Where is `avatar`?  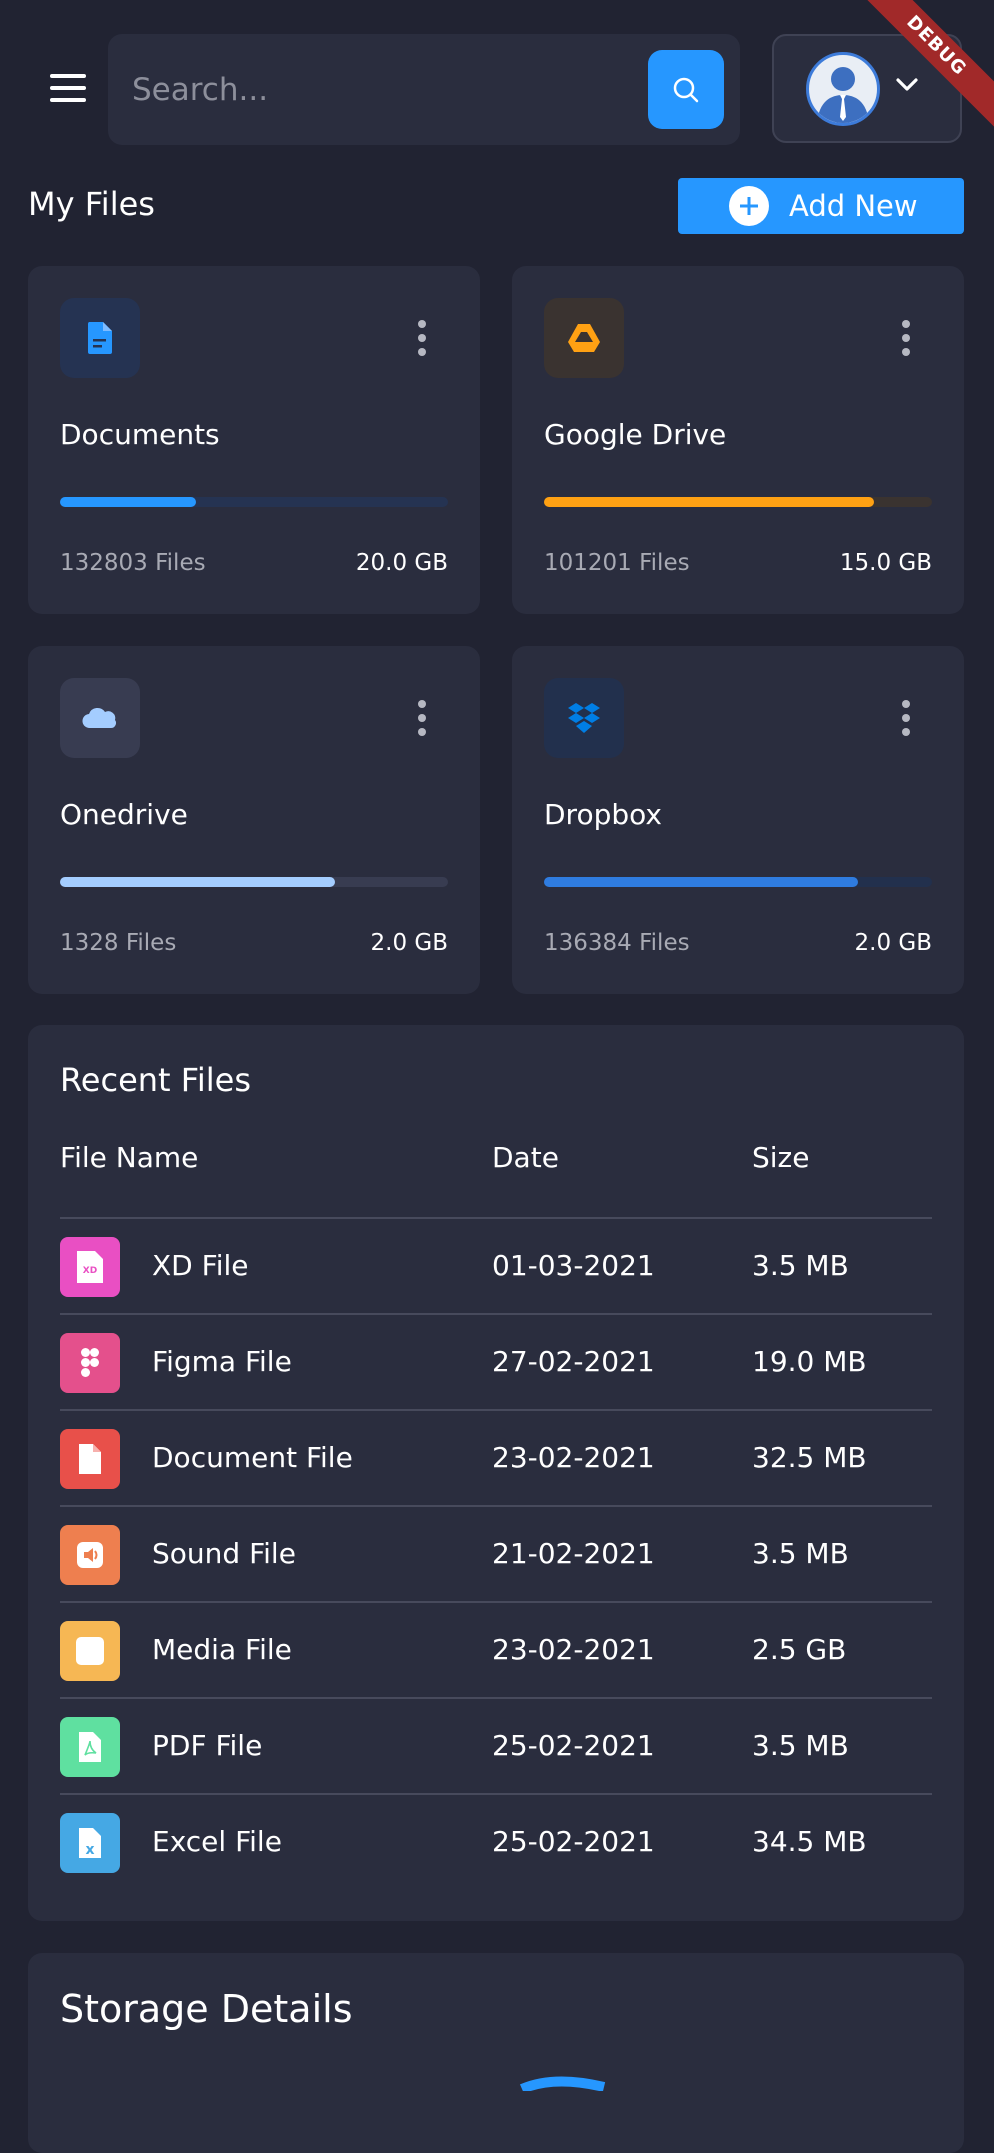
avatar is located at coordinates (843, 89).